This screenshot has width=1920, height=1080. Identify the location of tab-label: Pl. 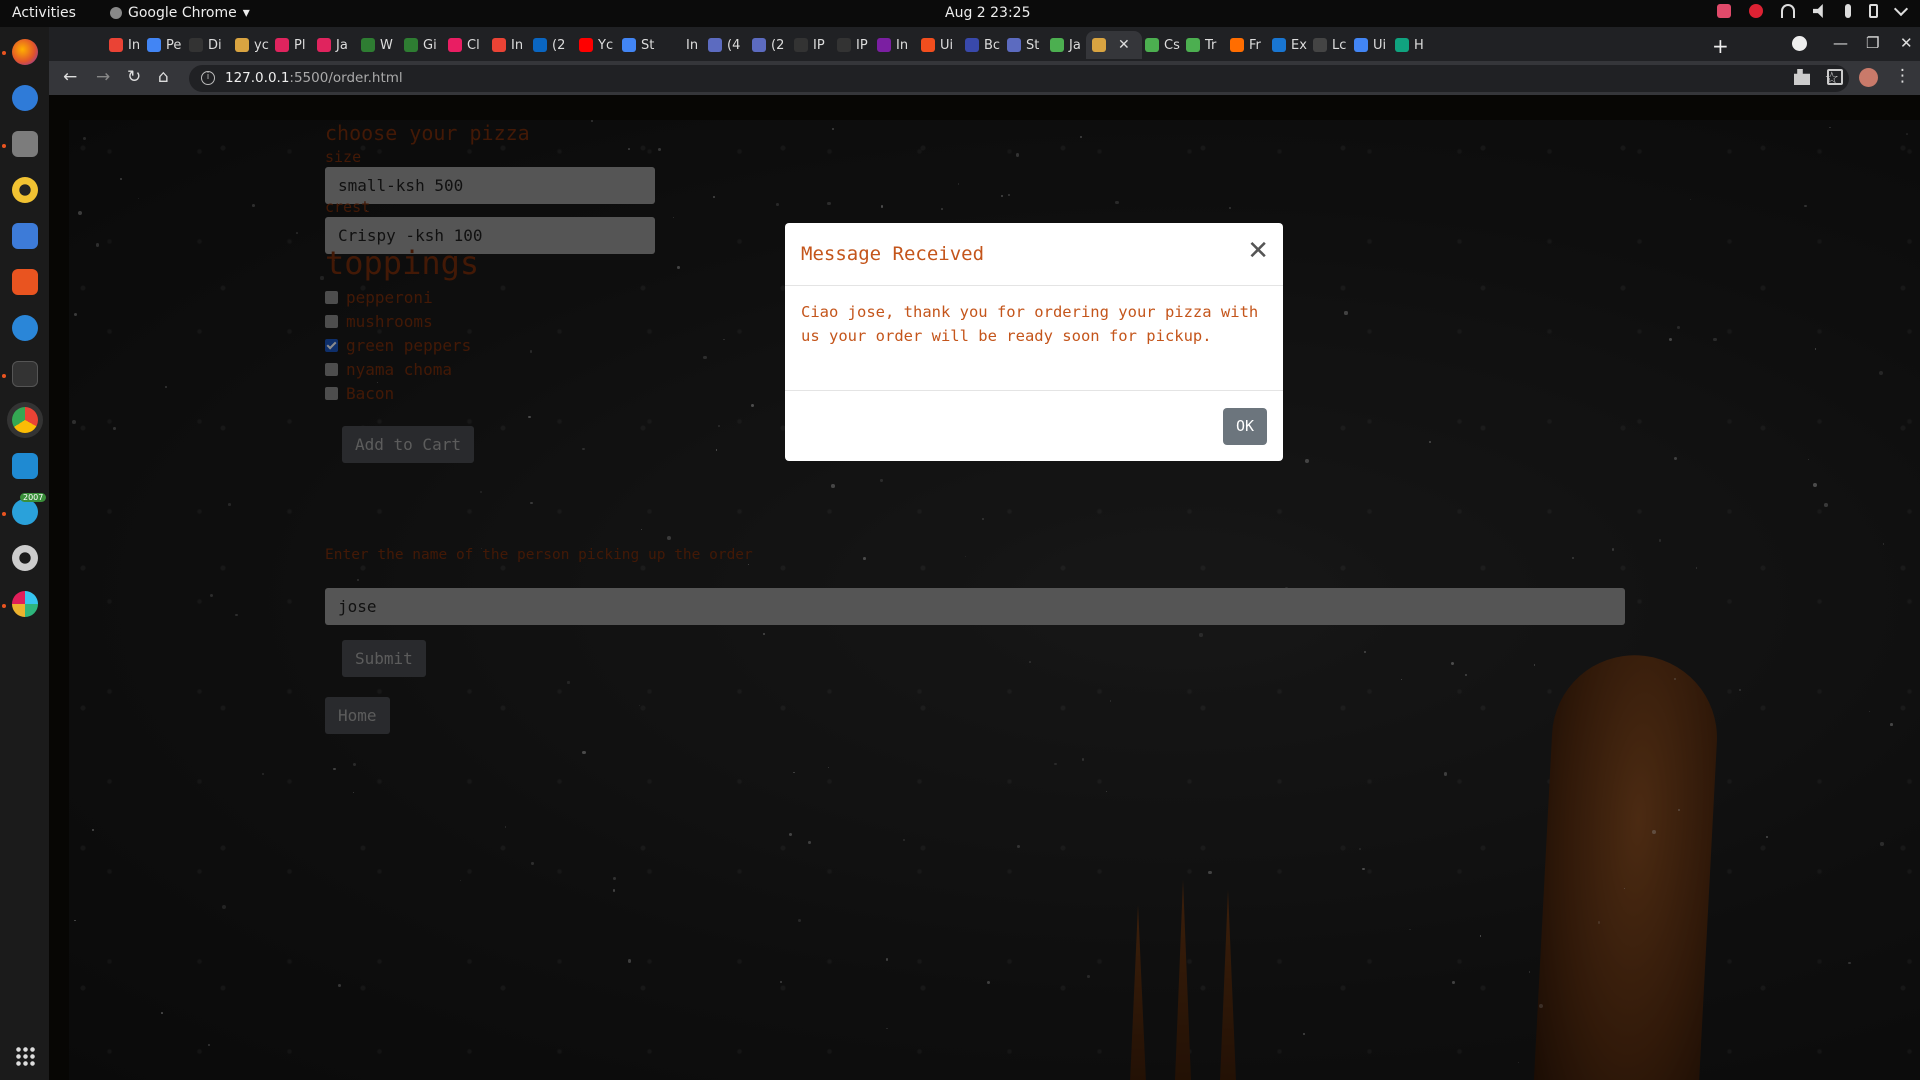
(300, 45).